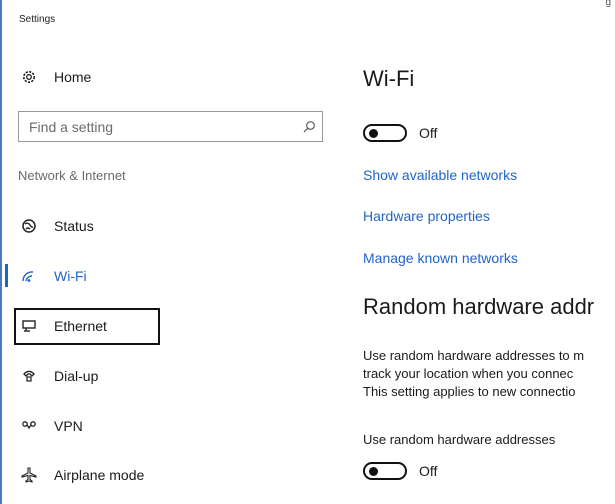 This screenshot has width=615, height=504. Describe the element at coordinates (389, 78) in the screenshot. I see `page-title: Wi-Fi` at that location.